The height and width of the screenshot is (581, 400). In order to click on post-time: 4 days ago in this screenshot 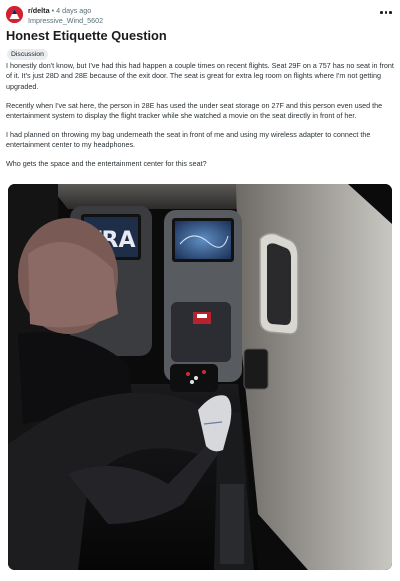, I will do `click(74, 10)`.